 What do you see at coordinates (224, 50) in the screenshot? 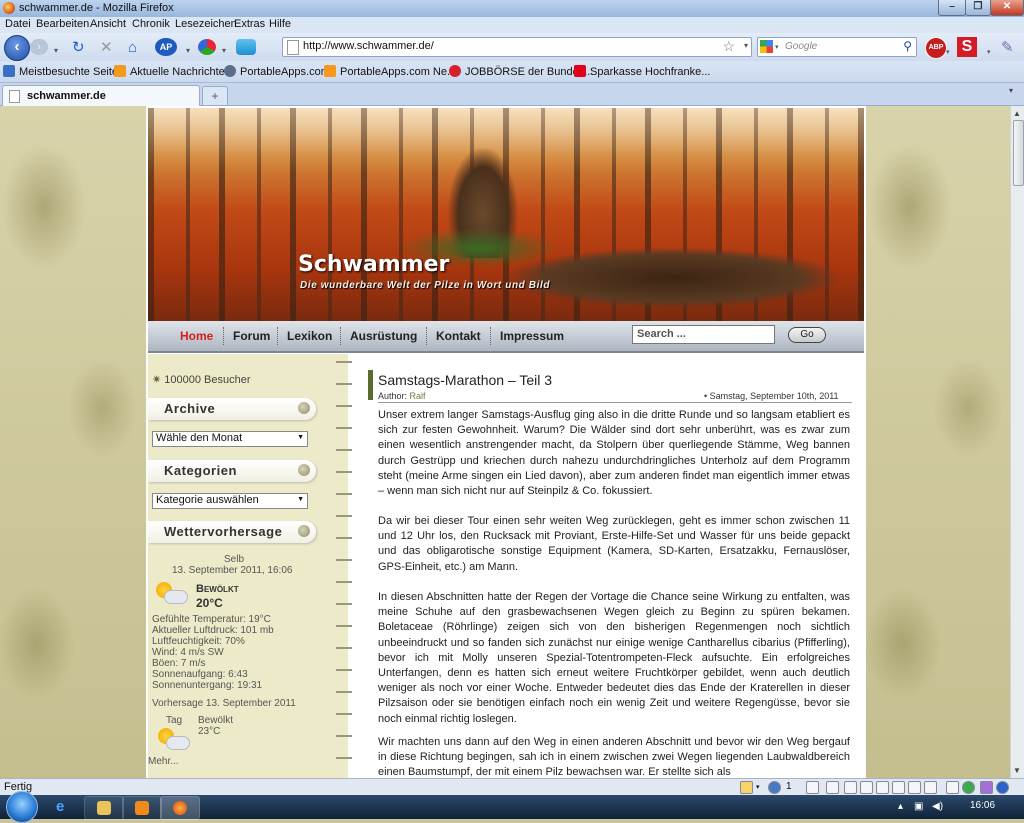
I see `addon-dropdown-icon-2: ▾` at bounding box center [224, 50].